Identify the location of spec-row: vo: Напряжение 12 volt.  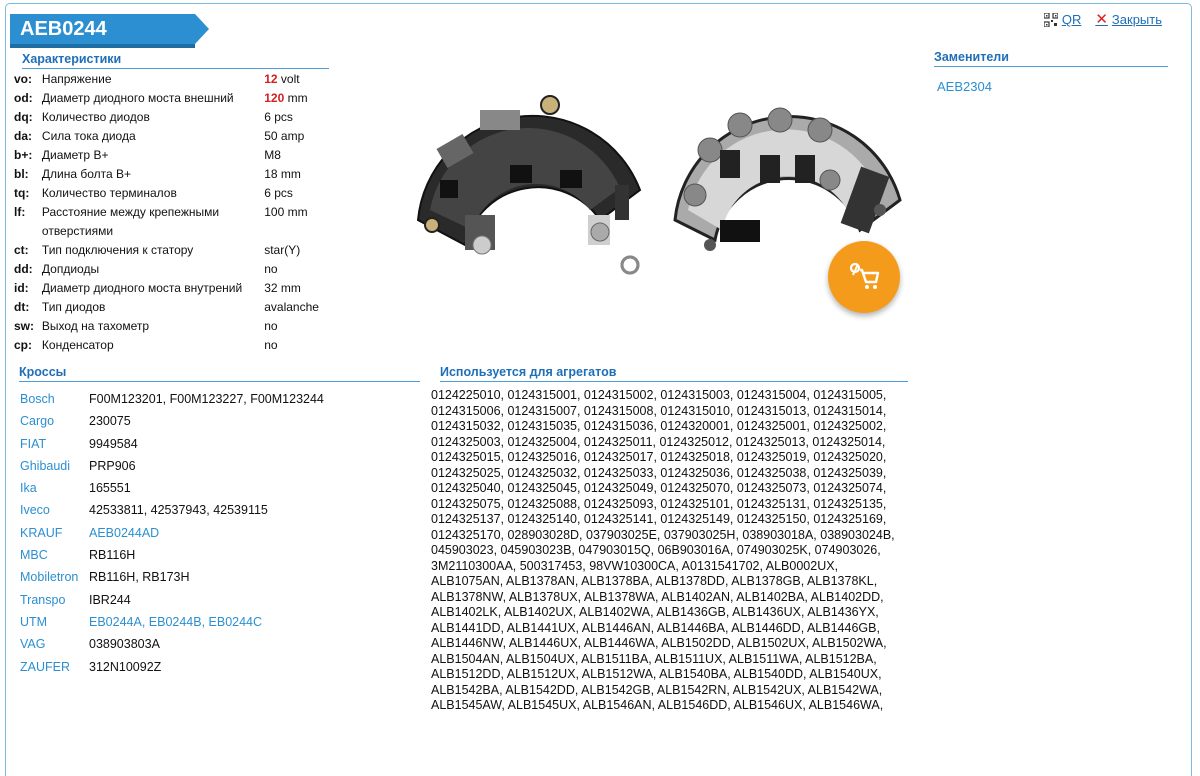
(174, 79).